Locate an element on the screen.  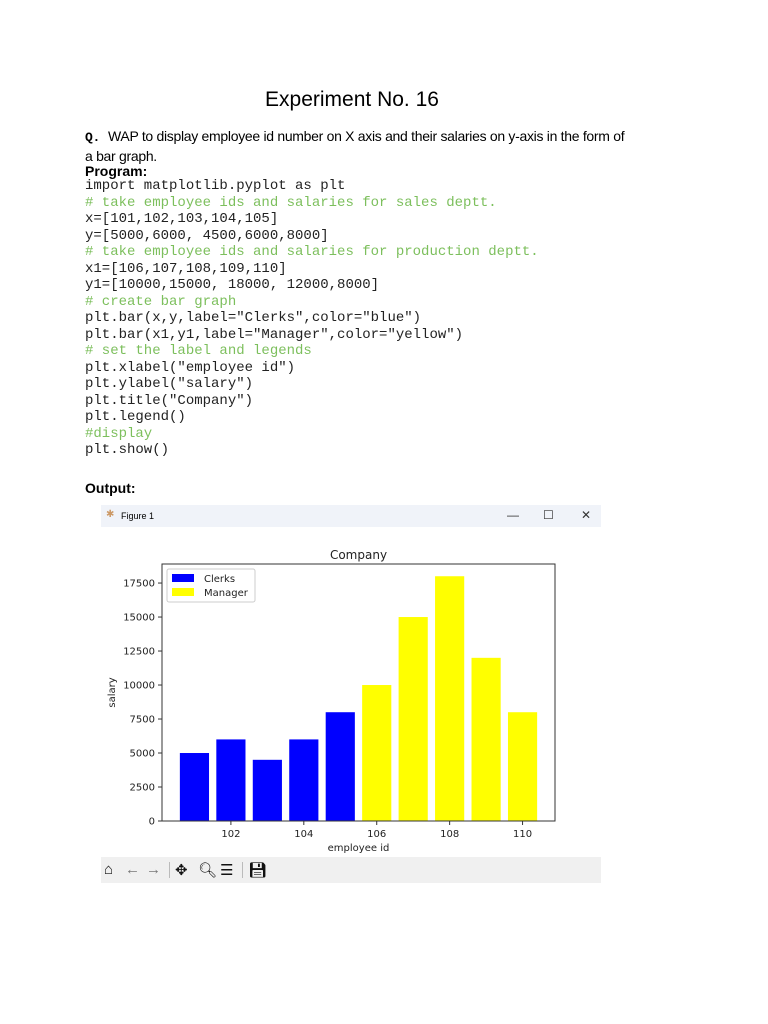
x-tick-label: 110 is located at coordinates (522, 834).